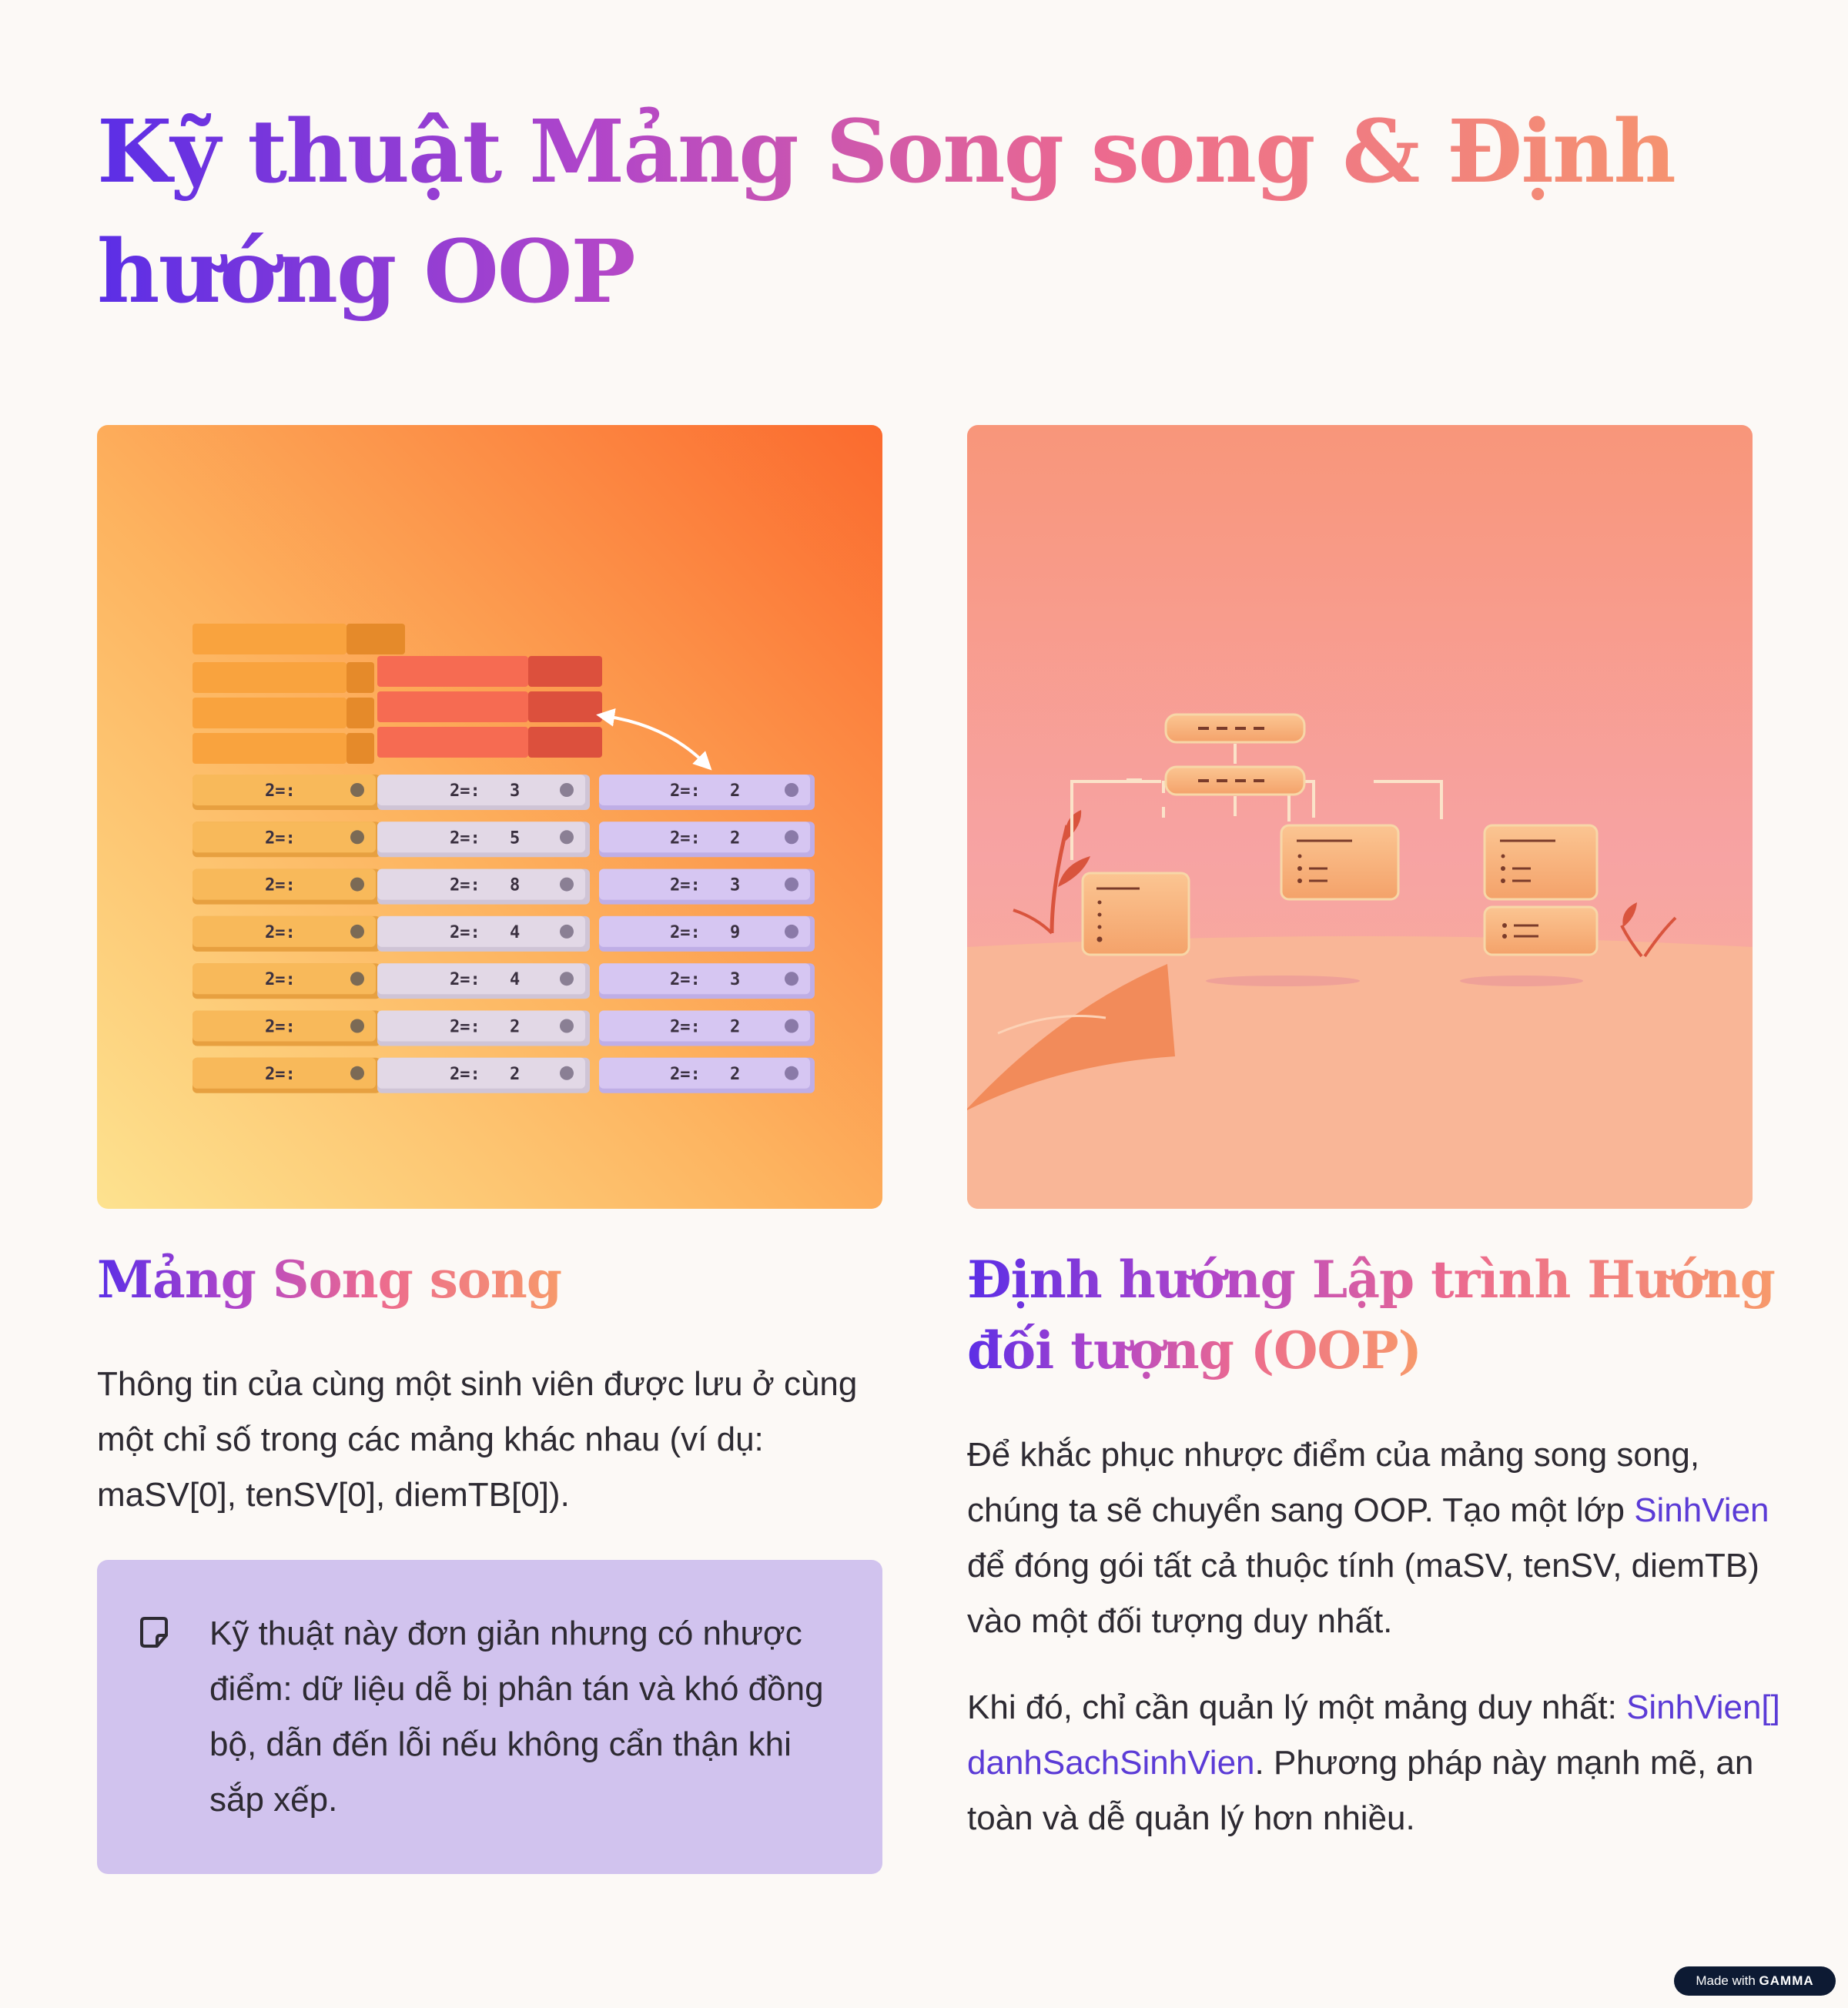 This screenshot has width=1848, height=2008. I want to click on note-icon, so click(154, 1632).